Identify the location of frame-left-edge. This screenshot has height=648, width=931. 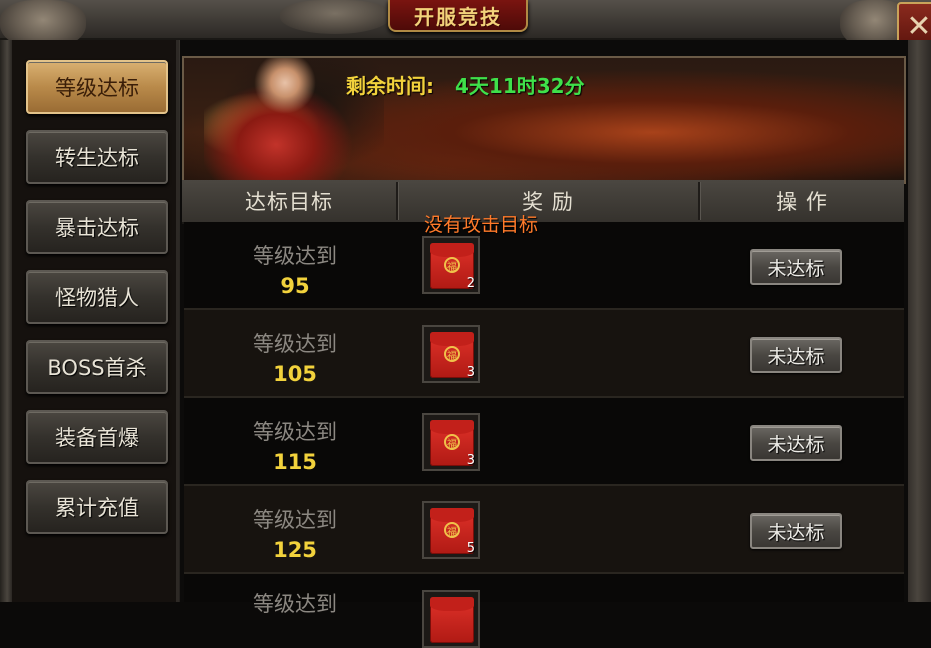
(6, 321).